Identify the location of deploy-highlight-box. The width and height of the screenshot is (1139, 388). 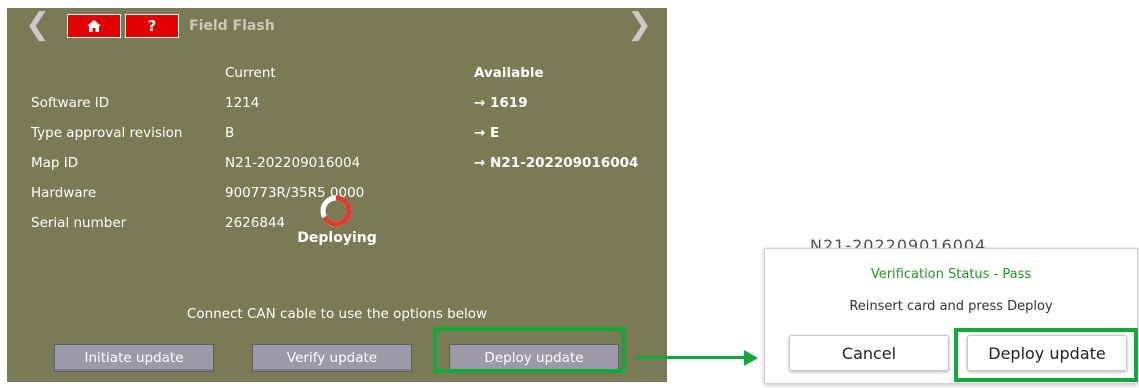
(529, 350).